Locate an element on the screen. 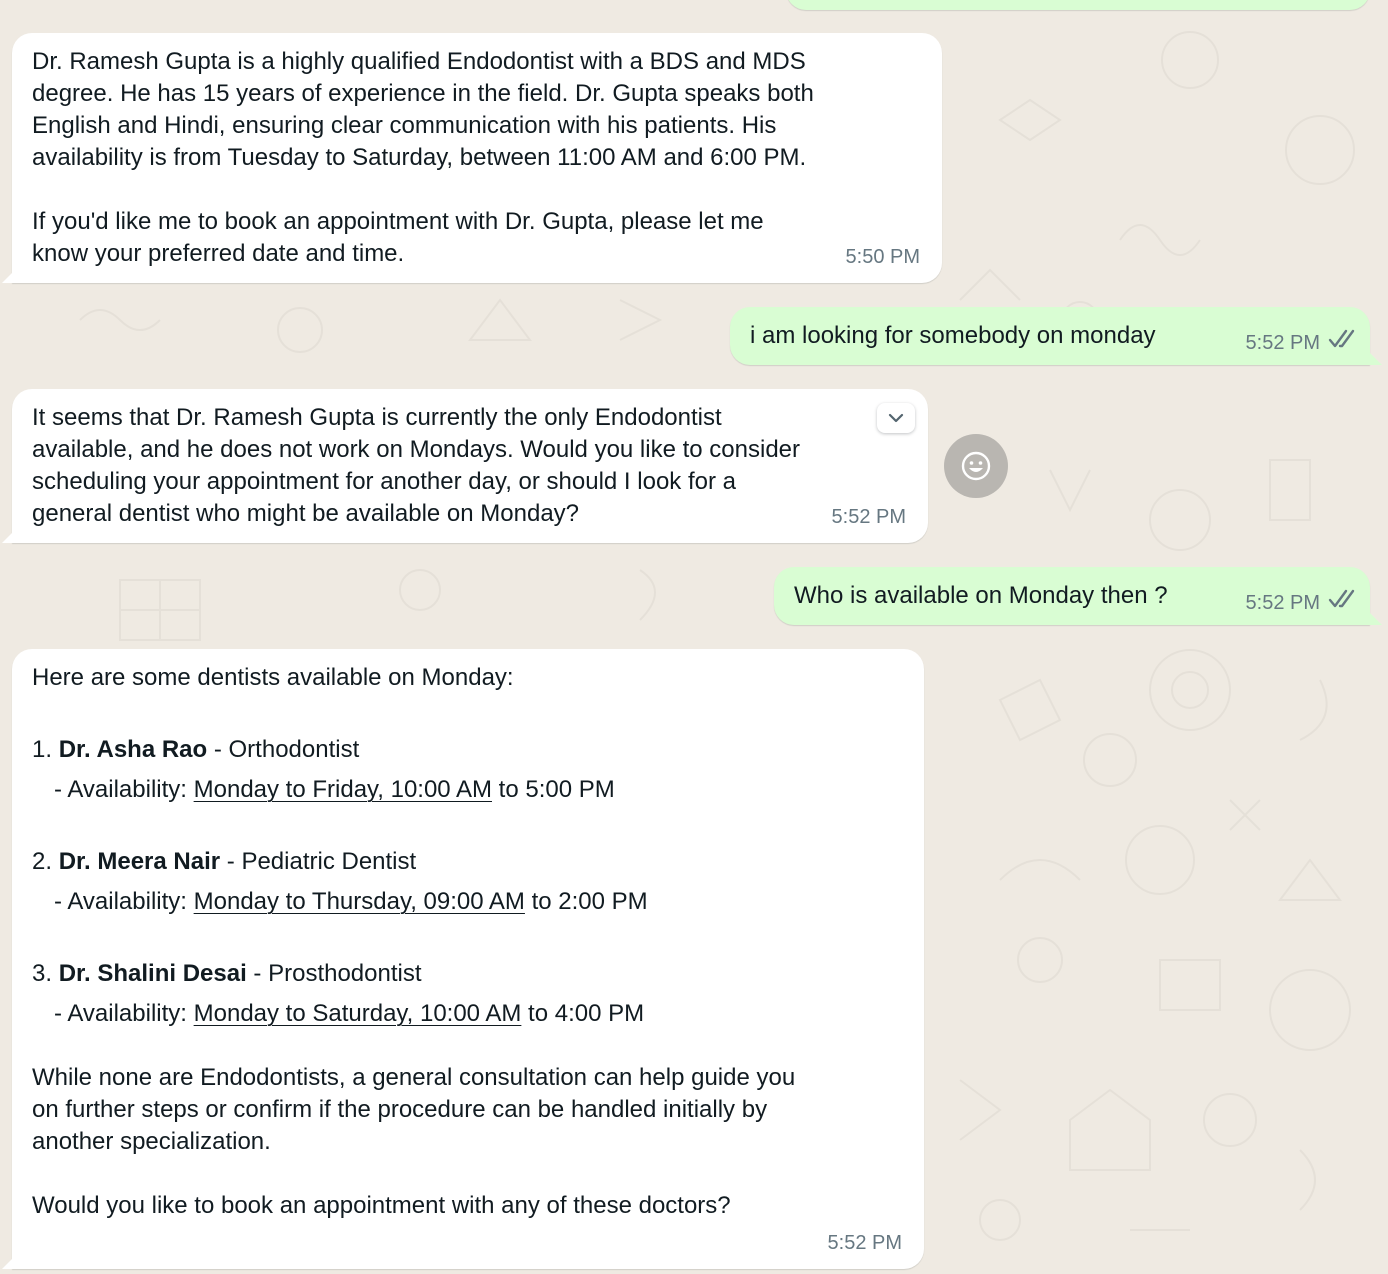 This screenshot has width=1388, height=1274. doctor-specialty: - Pediatric Dentist is located at coordinates (318, 861).